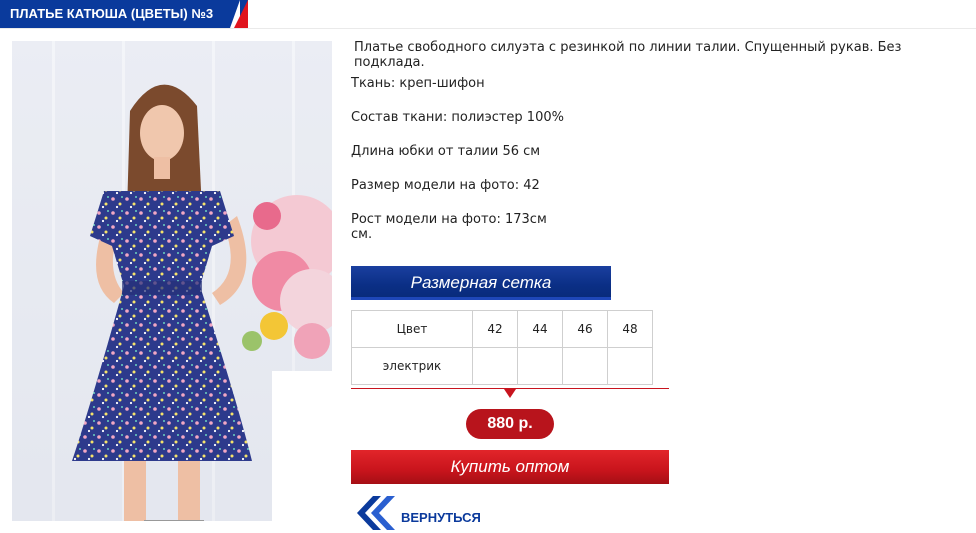  What do you see at coordinates (449, 219) in the screenshot?
I see `model-height-text: Рост модели на фото: 173см` at bounding box center [449, 219].